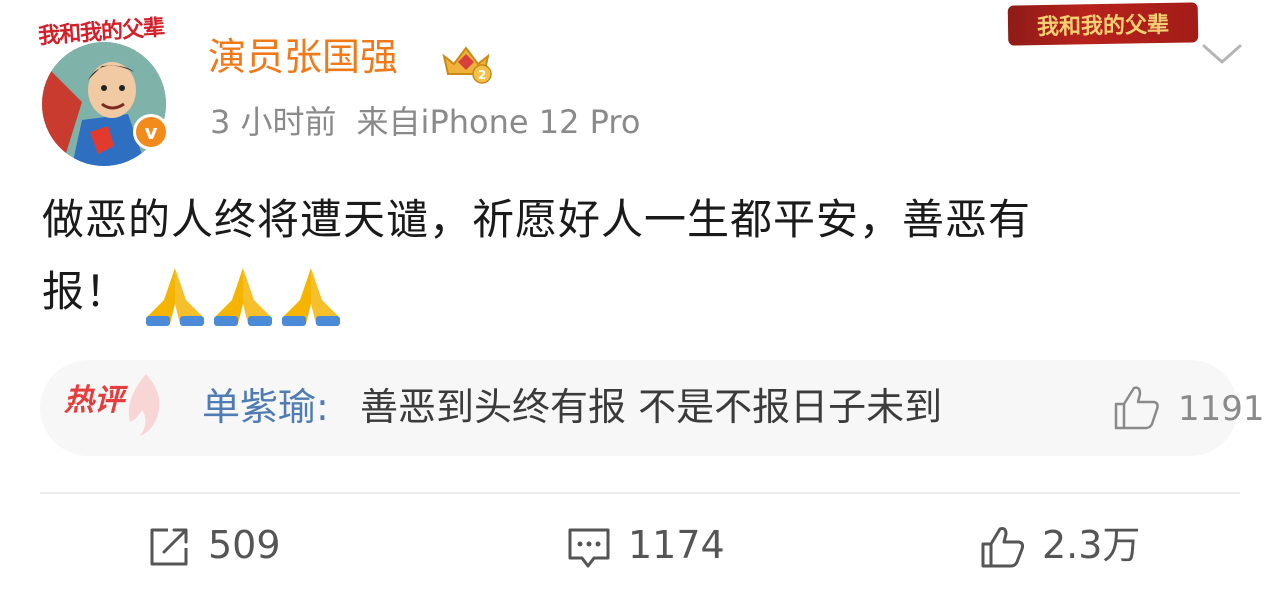  Describe the element at coordinates (303, 57) in the screenshot. I see `user-name: 演员张国强` at that location.